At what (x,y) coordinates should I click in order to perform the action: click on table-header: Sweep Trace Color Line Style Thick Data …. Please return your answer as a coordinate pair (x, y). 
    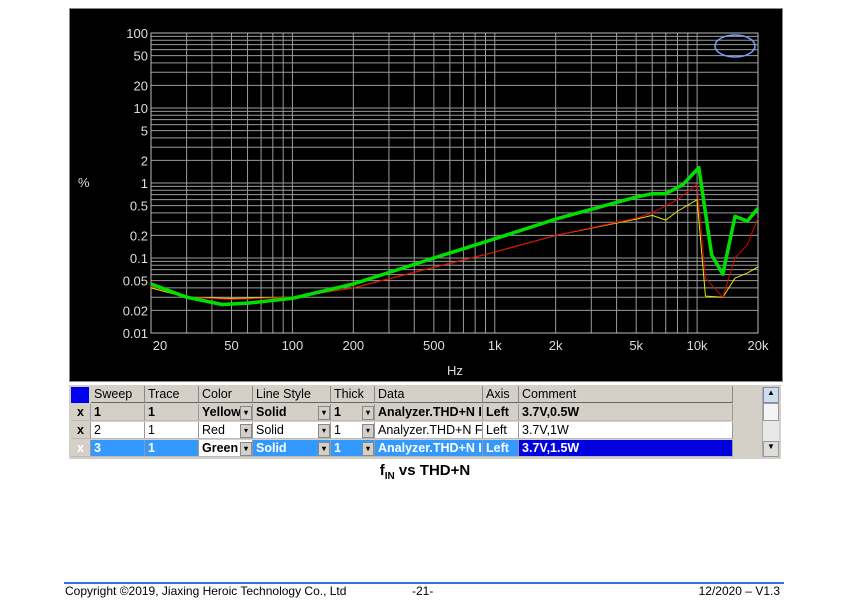
    Looking at the image, I should click on (438, 395).